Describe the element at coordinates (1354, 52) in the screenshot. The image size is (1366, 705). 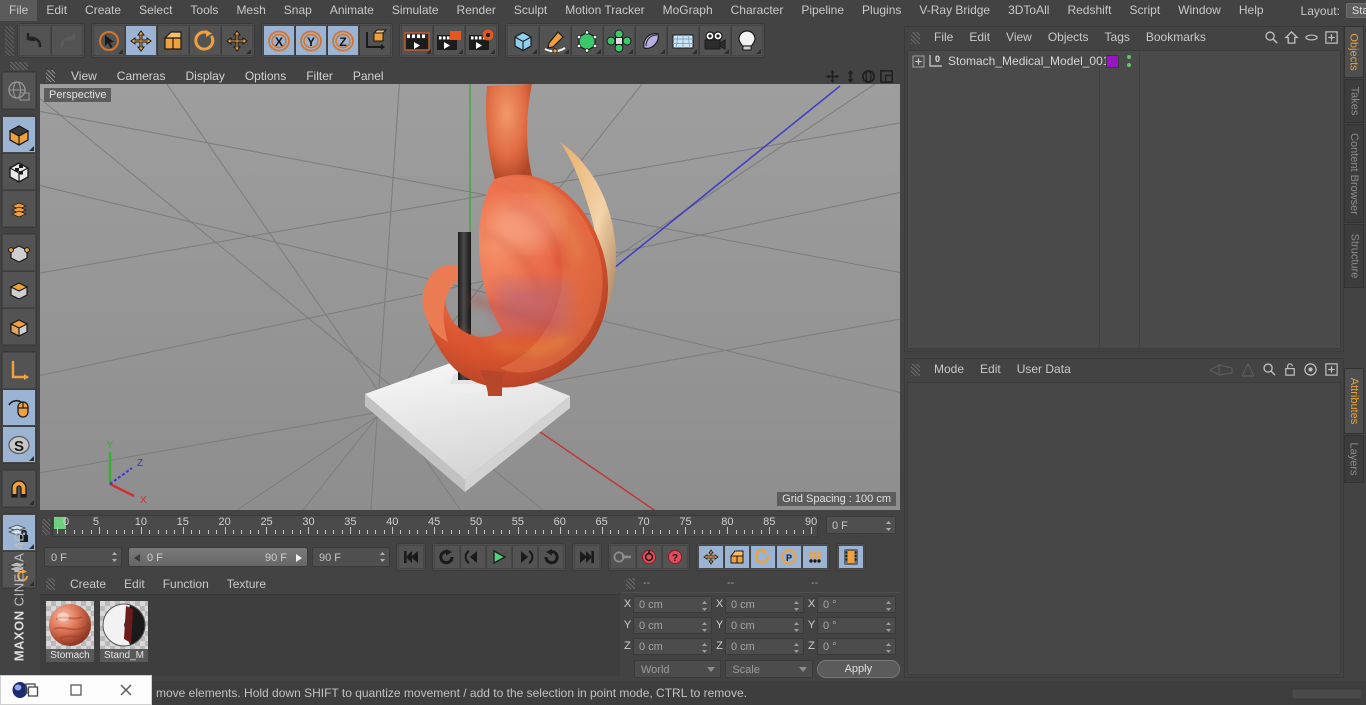
I see `tab-objects: Objects` at that location.